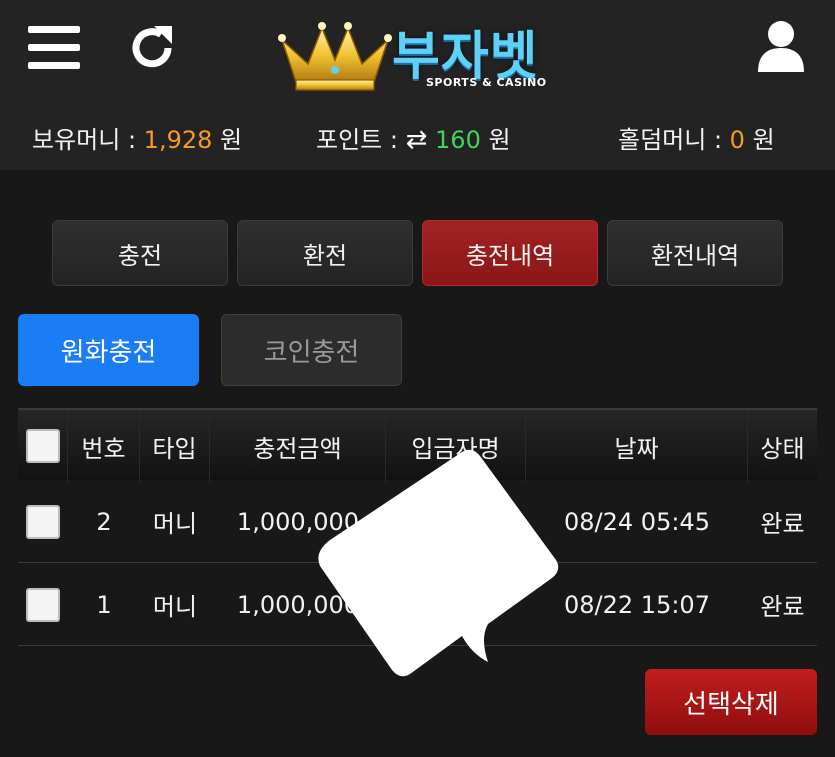 This screenshot has height=757, width=835. What do you see at coordinates (781, 46) in the screenshot?
I see `user-icon` at bounding box center [781, 46].